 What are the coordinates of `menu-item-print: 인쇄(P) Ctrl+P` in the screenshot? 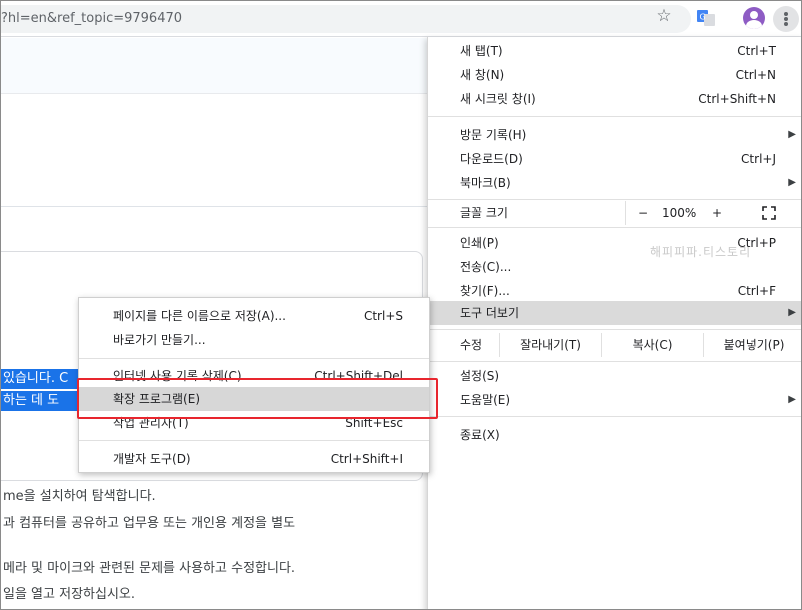 It's located at (614, 243).